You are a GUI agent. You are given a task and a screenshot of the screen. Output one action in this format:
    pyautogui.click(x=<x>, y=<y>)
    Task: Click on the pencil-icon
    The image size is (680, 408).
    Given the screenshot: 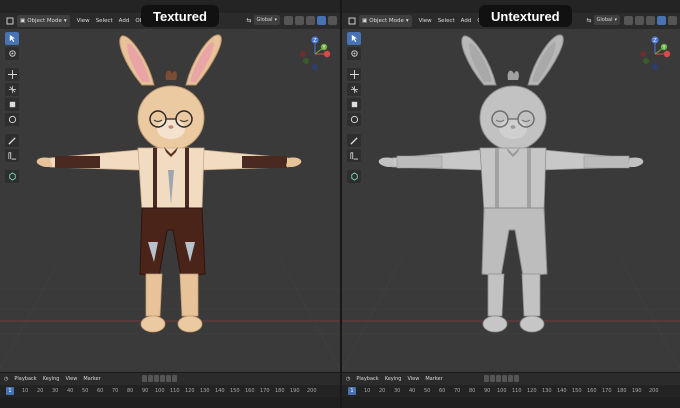 What is the action you would take?
    pyautogui.click(x=11, y=141)
    